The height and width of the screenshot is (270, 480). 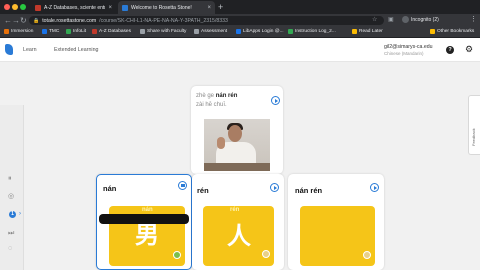 I want to click on pause-icon: ⏸, so click(x=10, y=179).